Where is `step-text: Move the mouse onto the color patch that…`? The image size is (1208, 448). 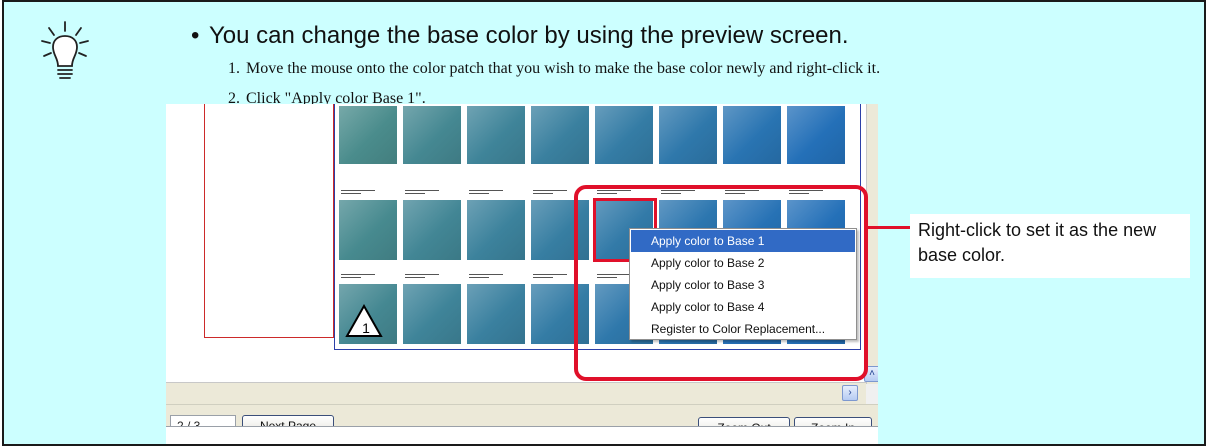 step-text: Move the mouse onto the color patch that… is located at coordinates (563, 68).